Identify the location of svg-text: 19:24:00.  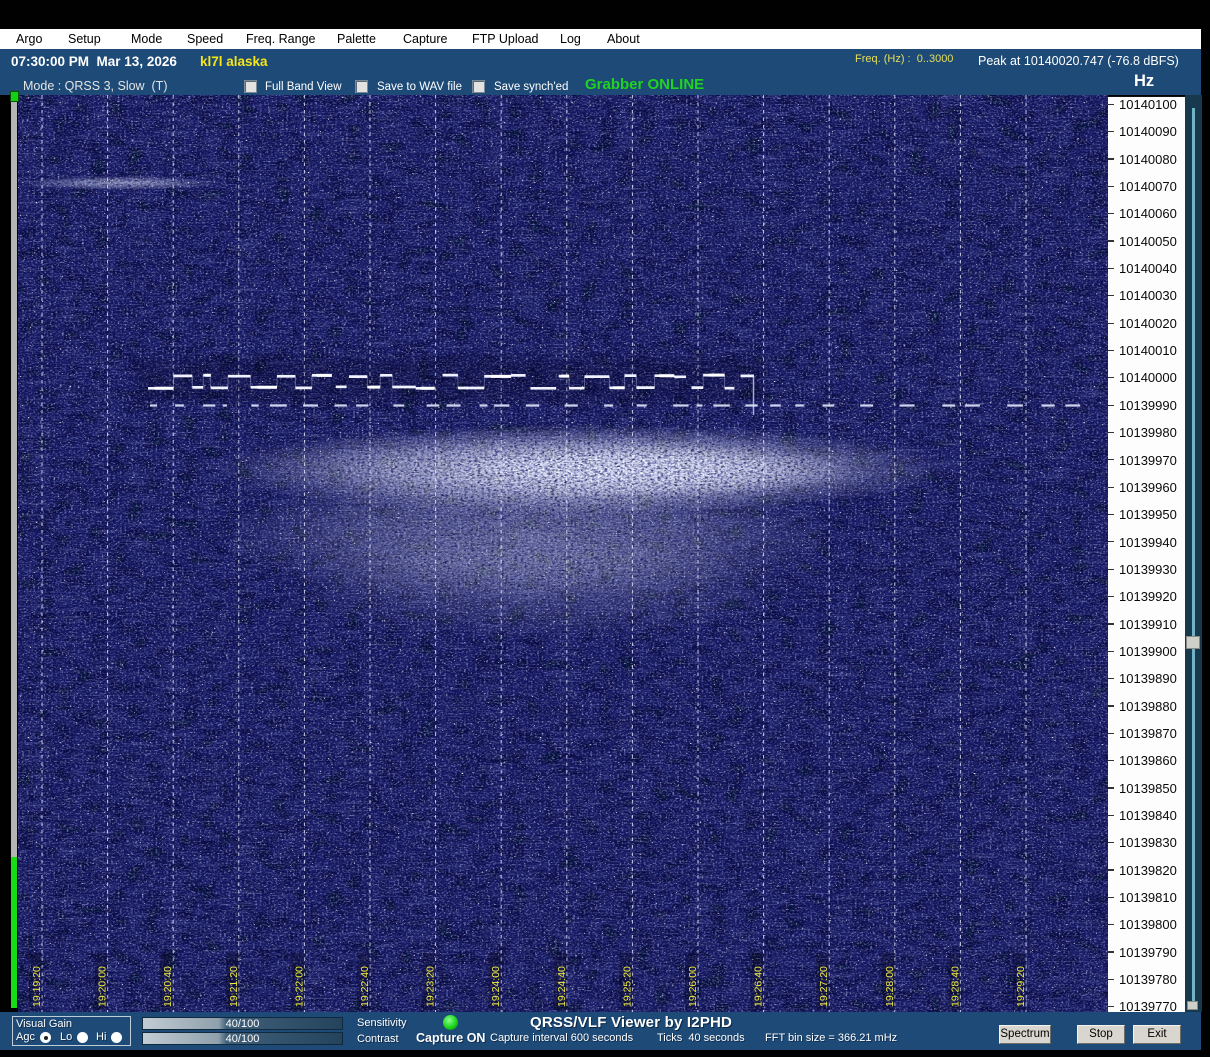
(496, 986).